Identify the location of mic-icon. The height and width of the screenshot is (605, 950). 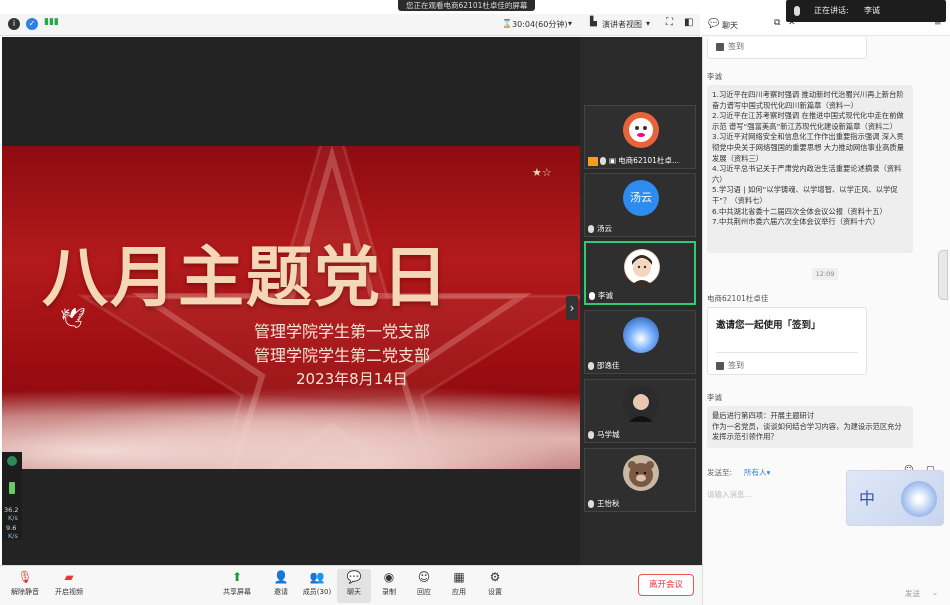
(797, 11).